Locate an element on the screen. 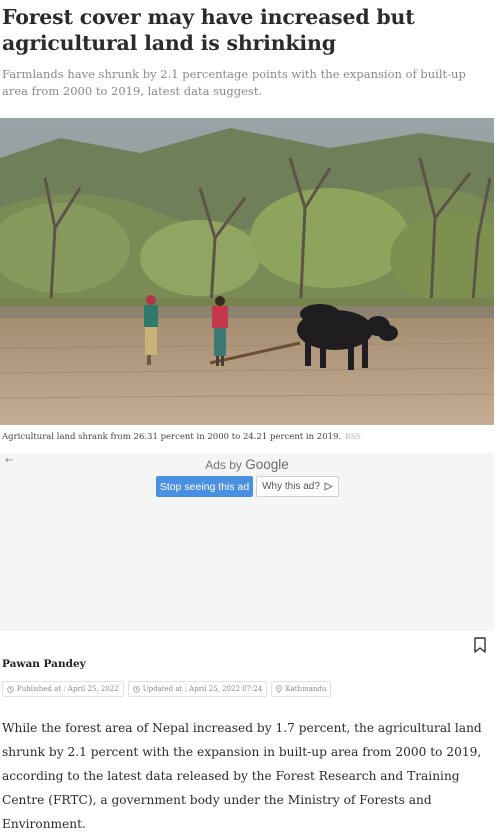 The width and height of the screenshot is (500, 836). location-pin-icon is located at coordinates (279, 689).